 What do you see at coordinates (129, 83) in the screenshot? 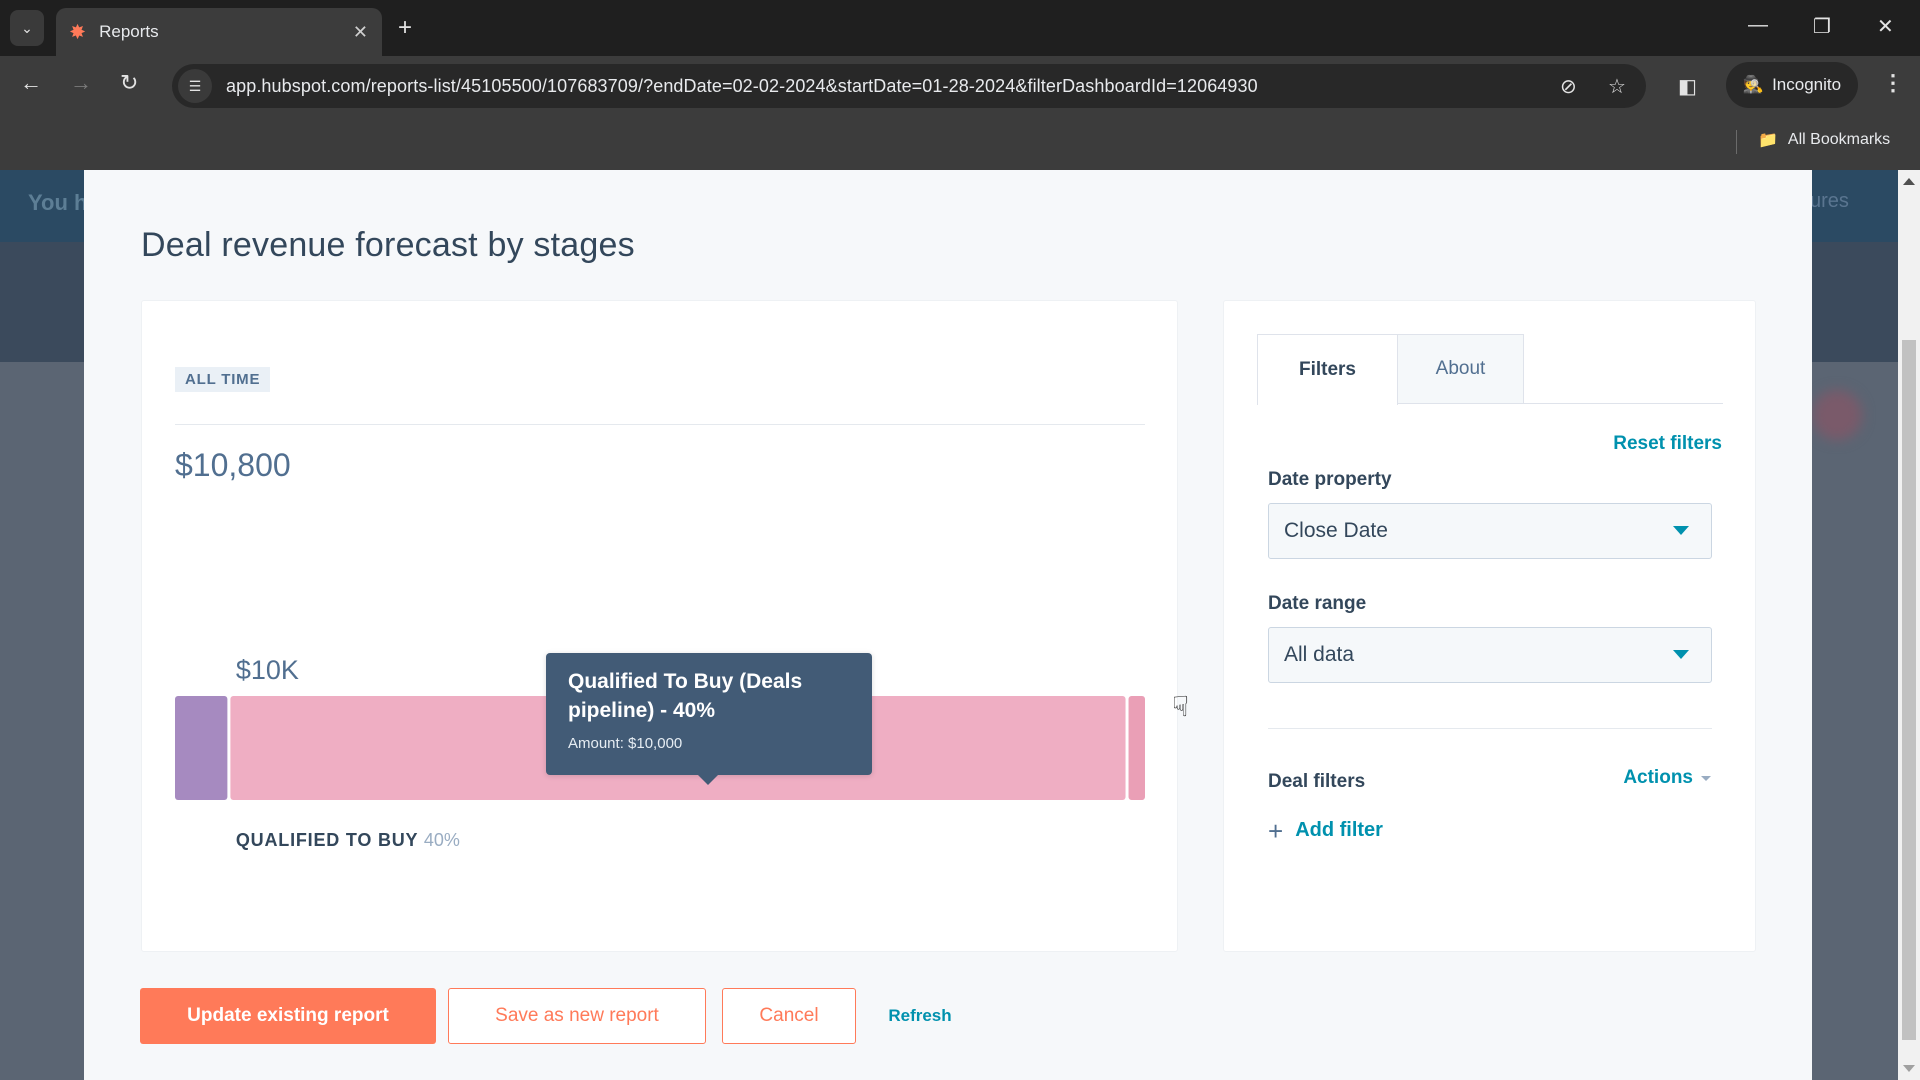
I see `reload-icon: ↻` at bounding box center [129, 83].